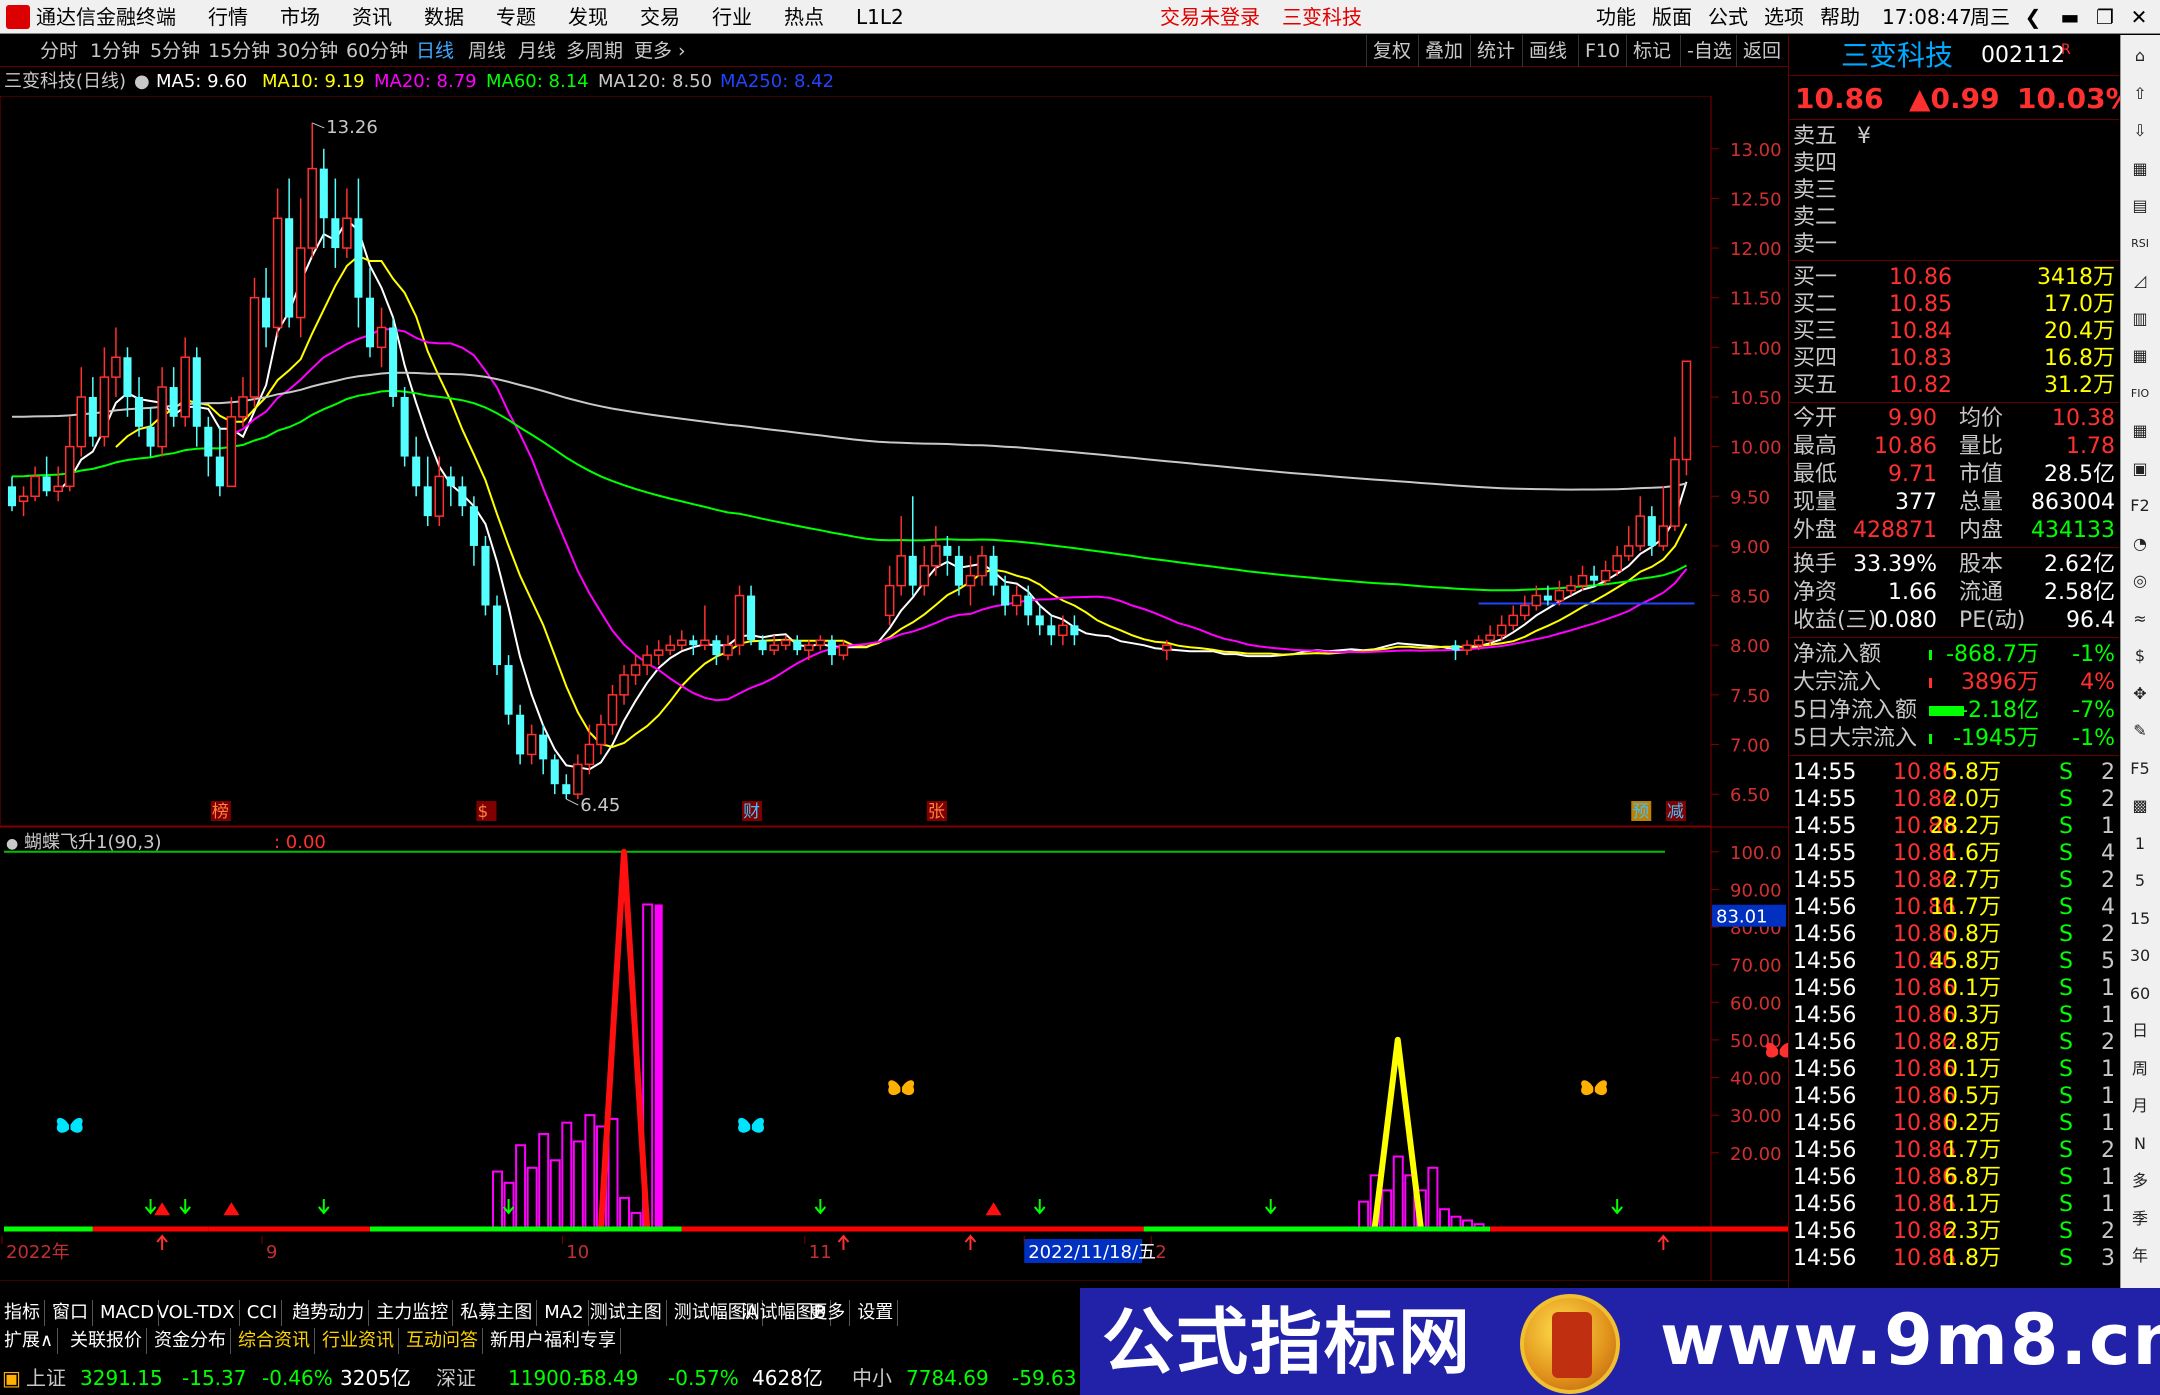 The image size is (2160, 1395). I want to click on menu-item: 热点, so click(804, 17).